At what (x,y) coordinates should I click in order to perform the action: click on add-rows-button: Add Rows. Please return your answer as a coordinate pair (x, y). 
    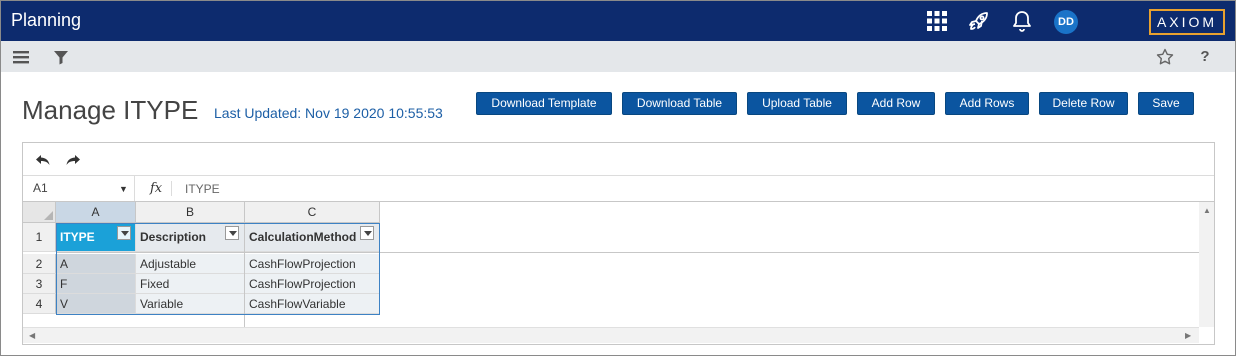
    Looking at the image, I should click on (987, 103).